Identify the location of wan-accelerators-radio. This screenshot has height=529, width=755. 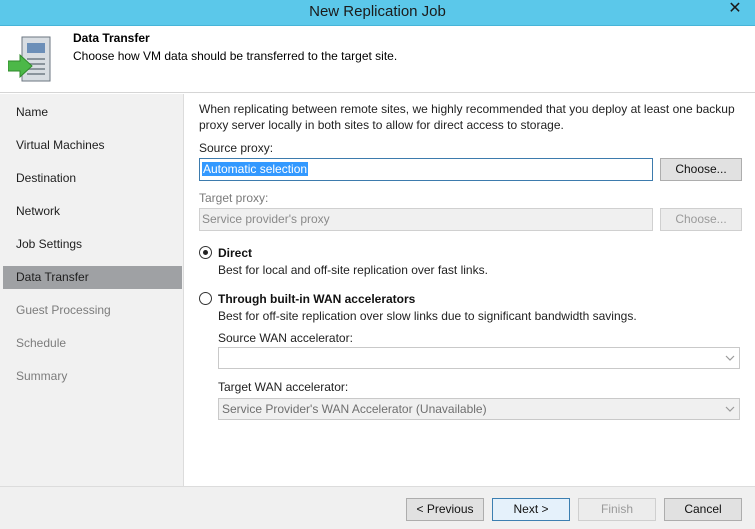
(205, 298).